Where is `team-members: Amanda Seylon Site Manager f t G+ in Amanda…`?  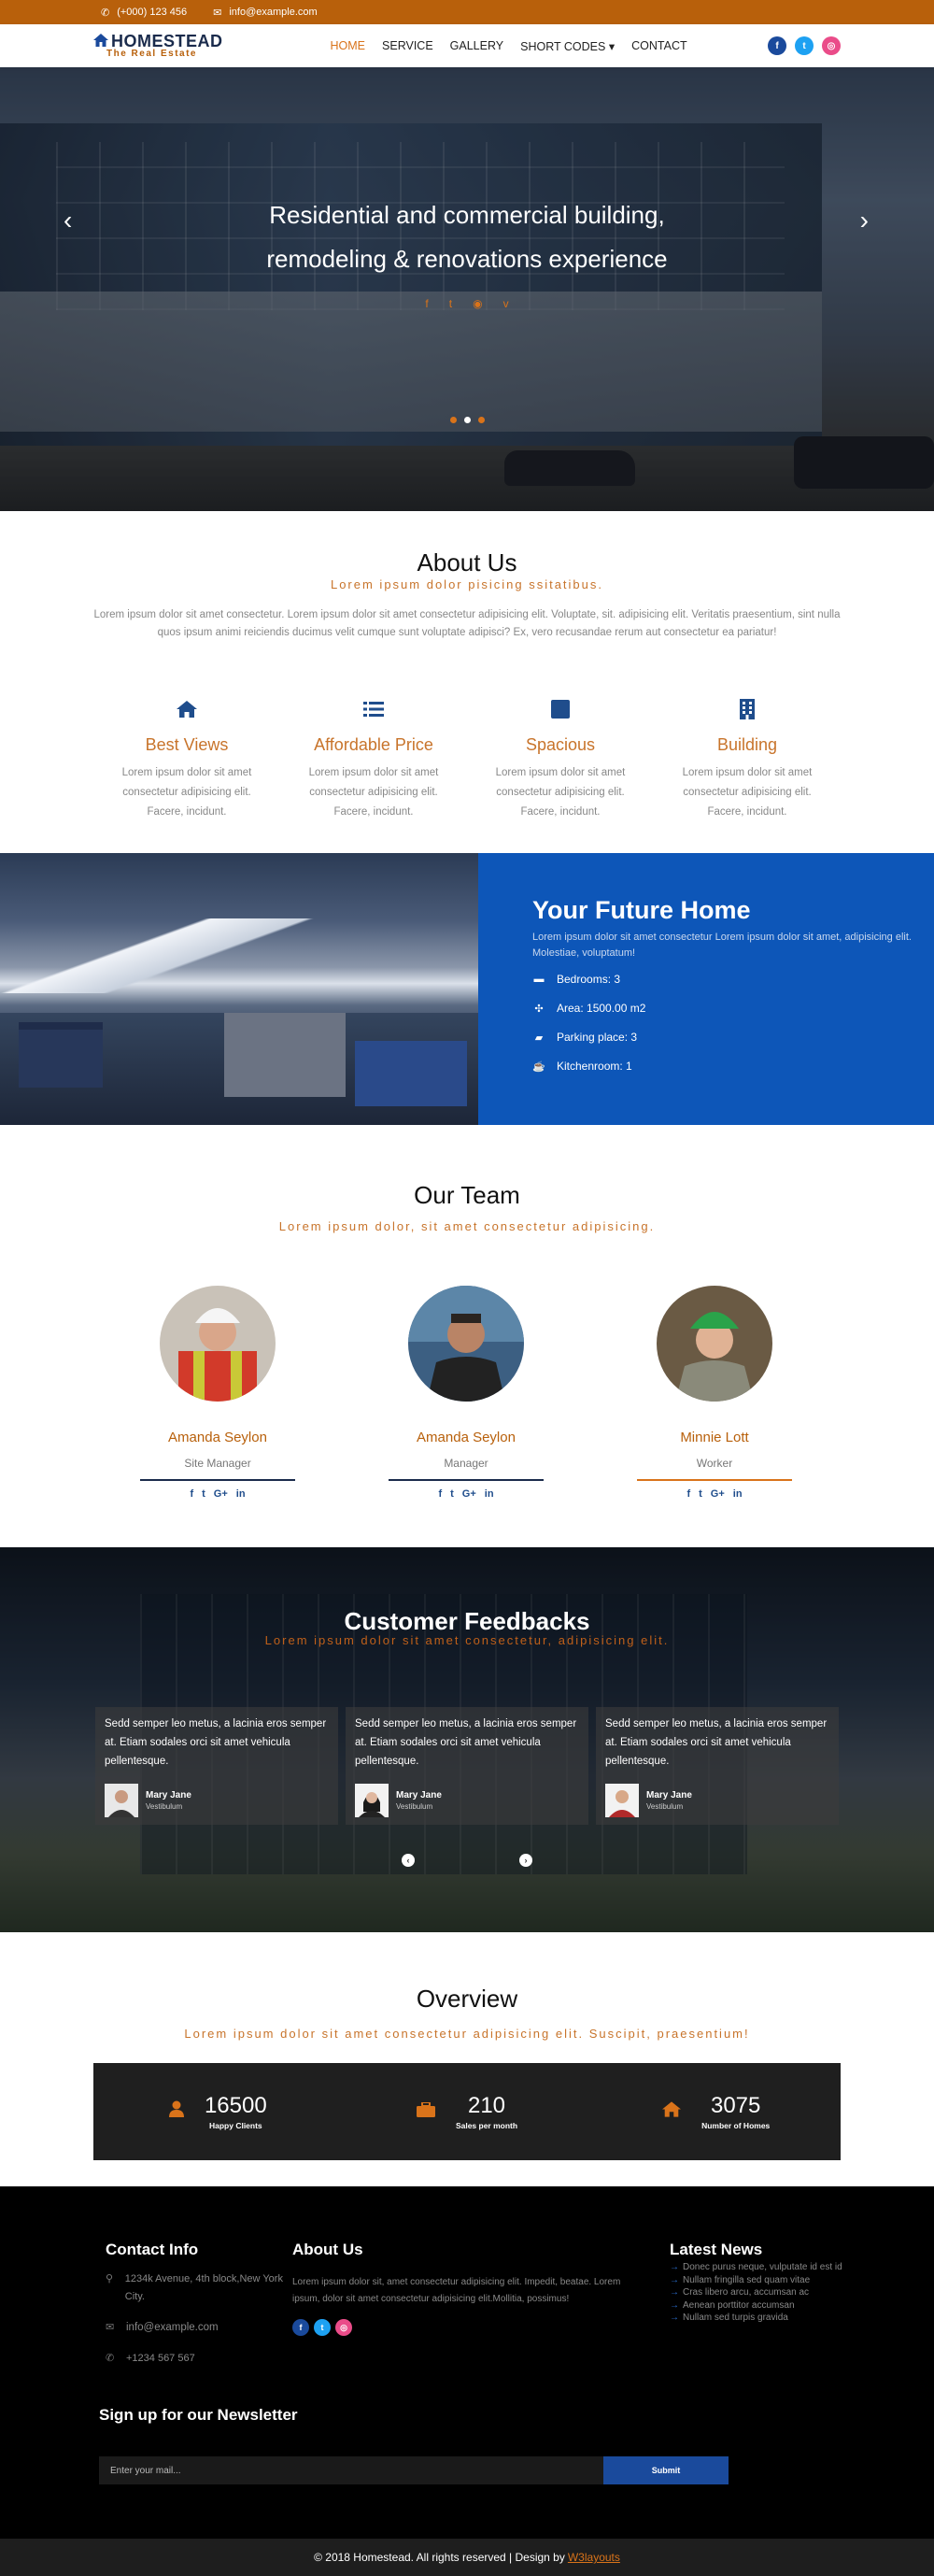
team-members: Amanda Seylon Site Manager f t G+ in Amanda… is located at coordinates (537, 1393).